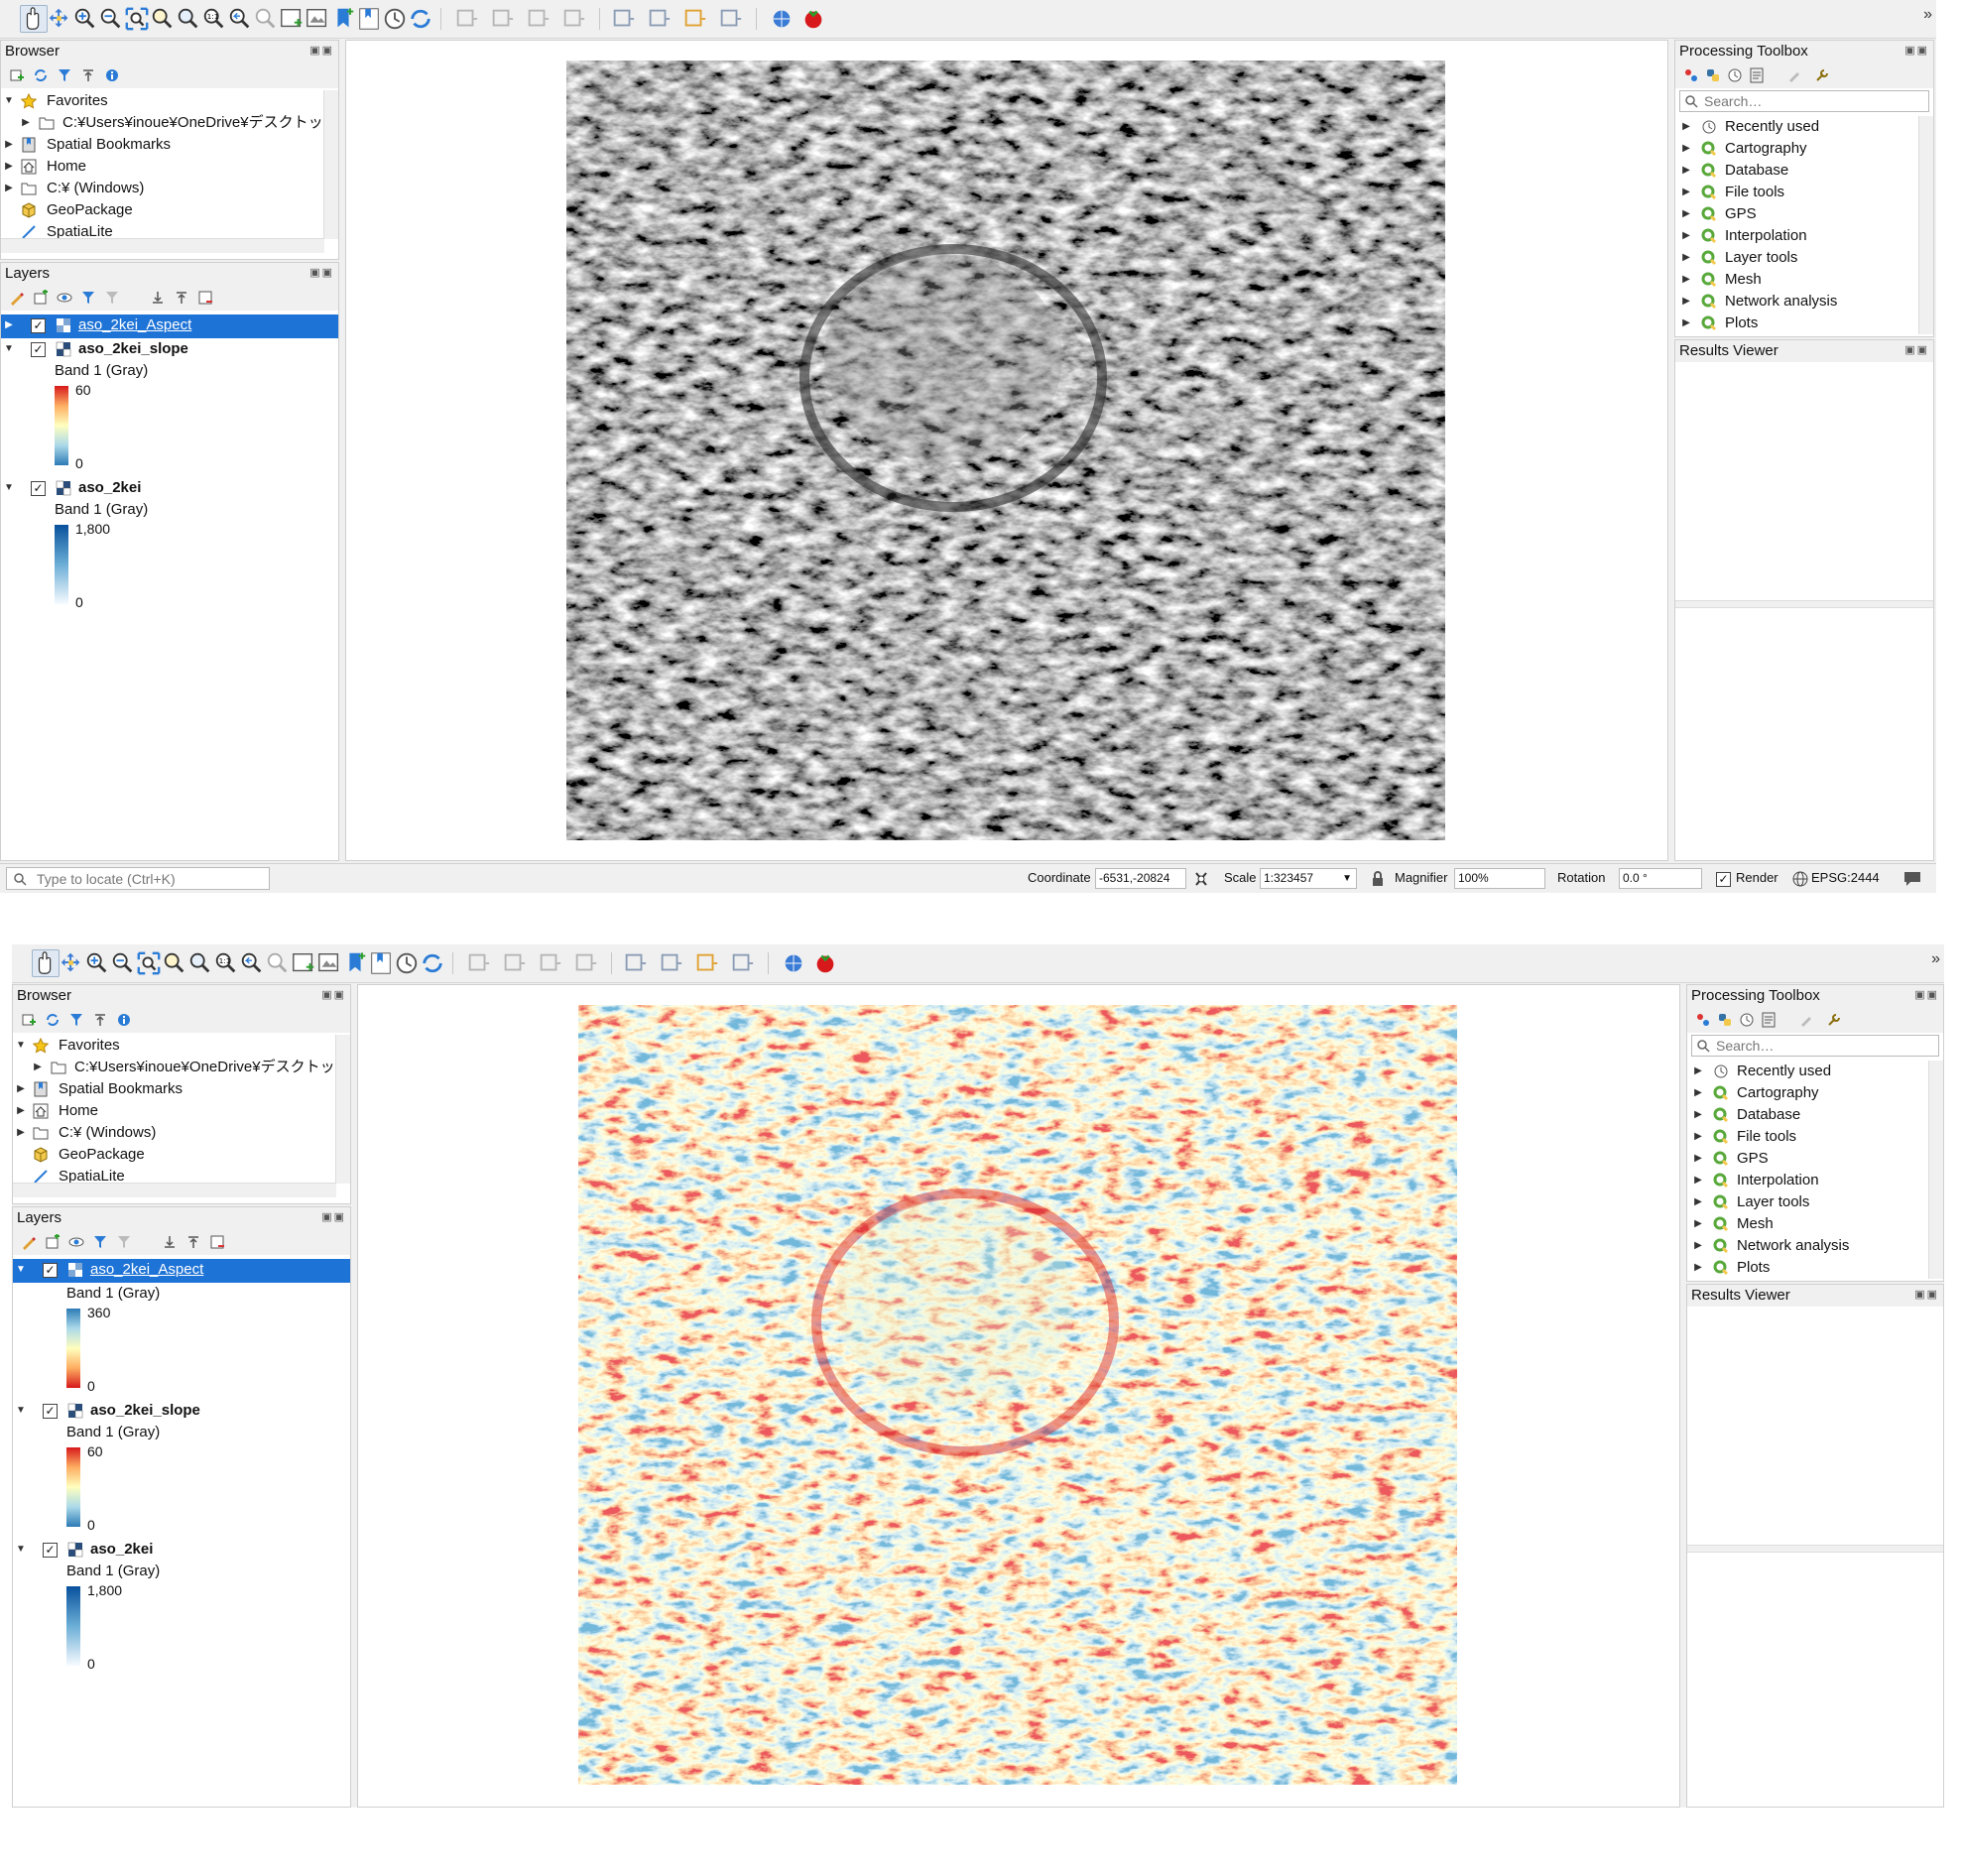 The image size is (1962, 1876). Describe the element at coordinates (29, 1020) in the screenshot. I see `add-selected-layers-icon` at that location.